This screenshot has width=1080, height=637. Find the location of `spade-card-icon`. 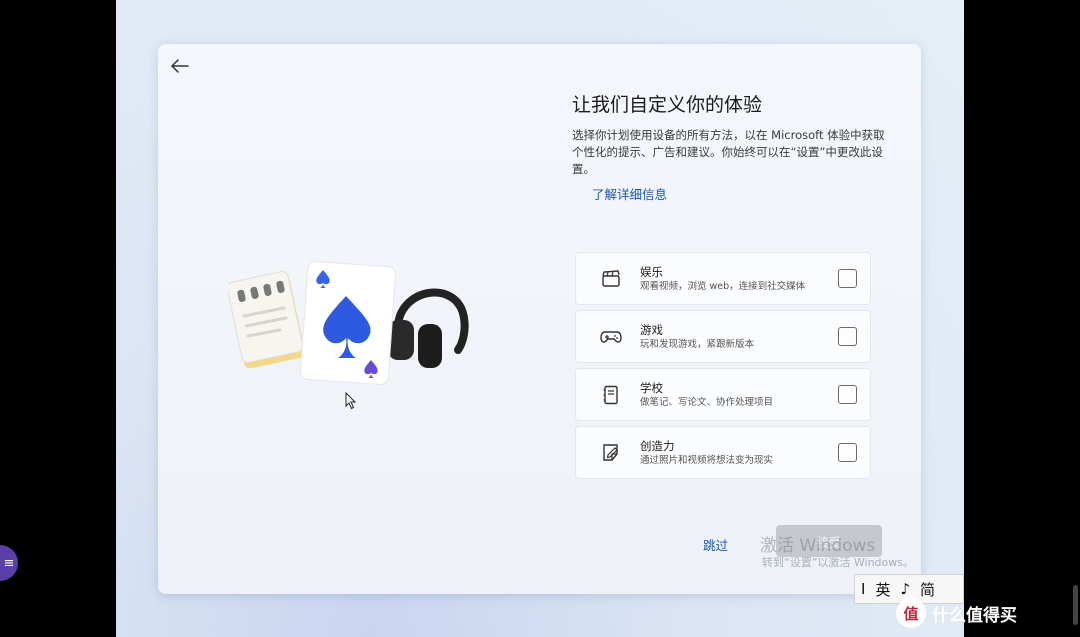

spade-card-icon is located at coordinates (348, 323).